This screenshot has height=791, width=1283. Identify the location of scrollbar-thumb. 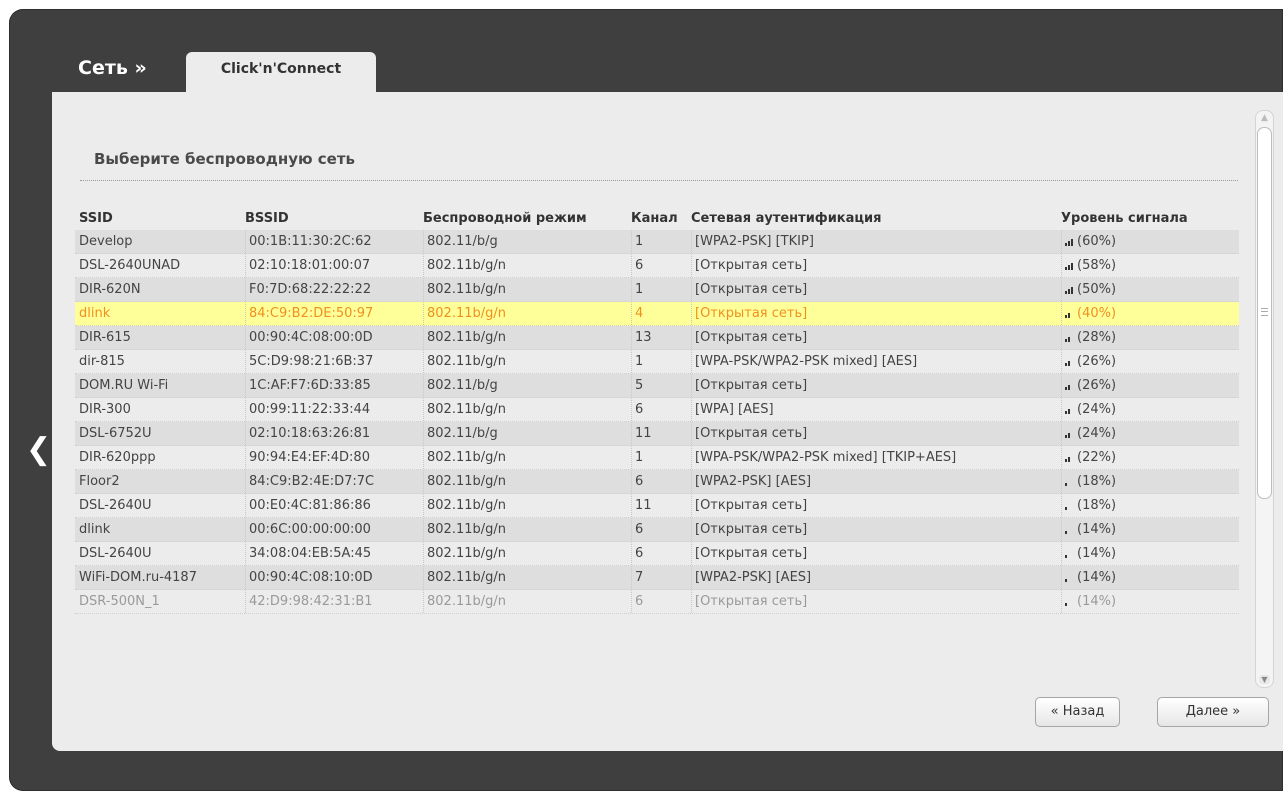
(1264, 313).